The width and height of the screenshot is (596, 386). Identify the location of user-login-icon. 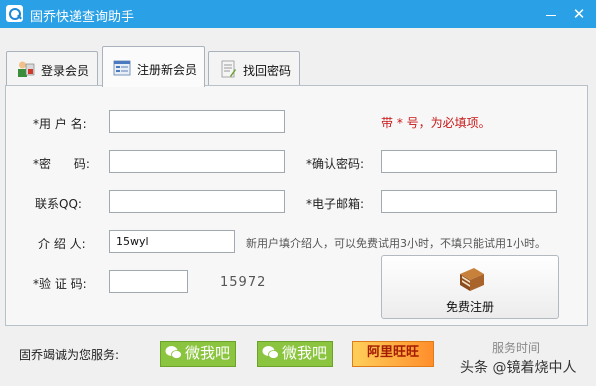
(26, 69).